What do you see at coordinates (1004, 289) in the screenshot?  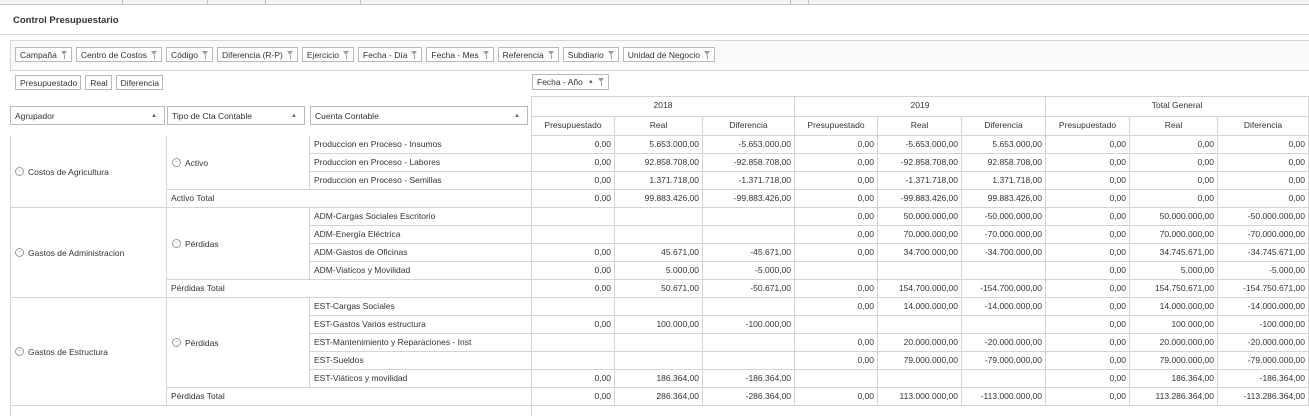 I see `total-value-cell: -154.700.000,00` at bounding box center [1004, 289].